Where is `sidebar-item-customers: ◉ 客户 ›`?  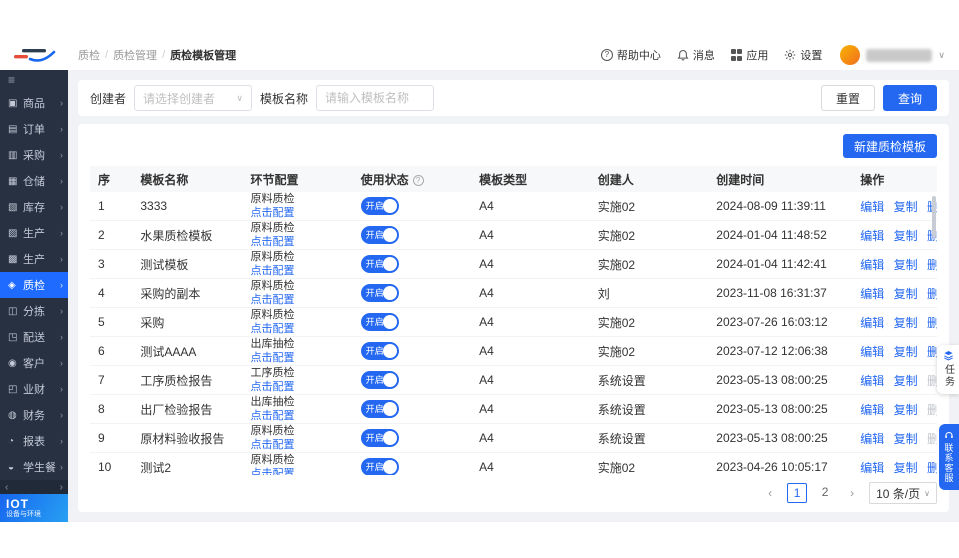 sidebar-item-customers: ◉ 客户 › is located at coordinates (34, 363).